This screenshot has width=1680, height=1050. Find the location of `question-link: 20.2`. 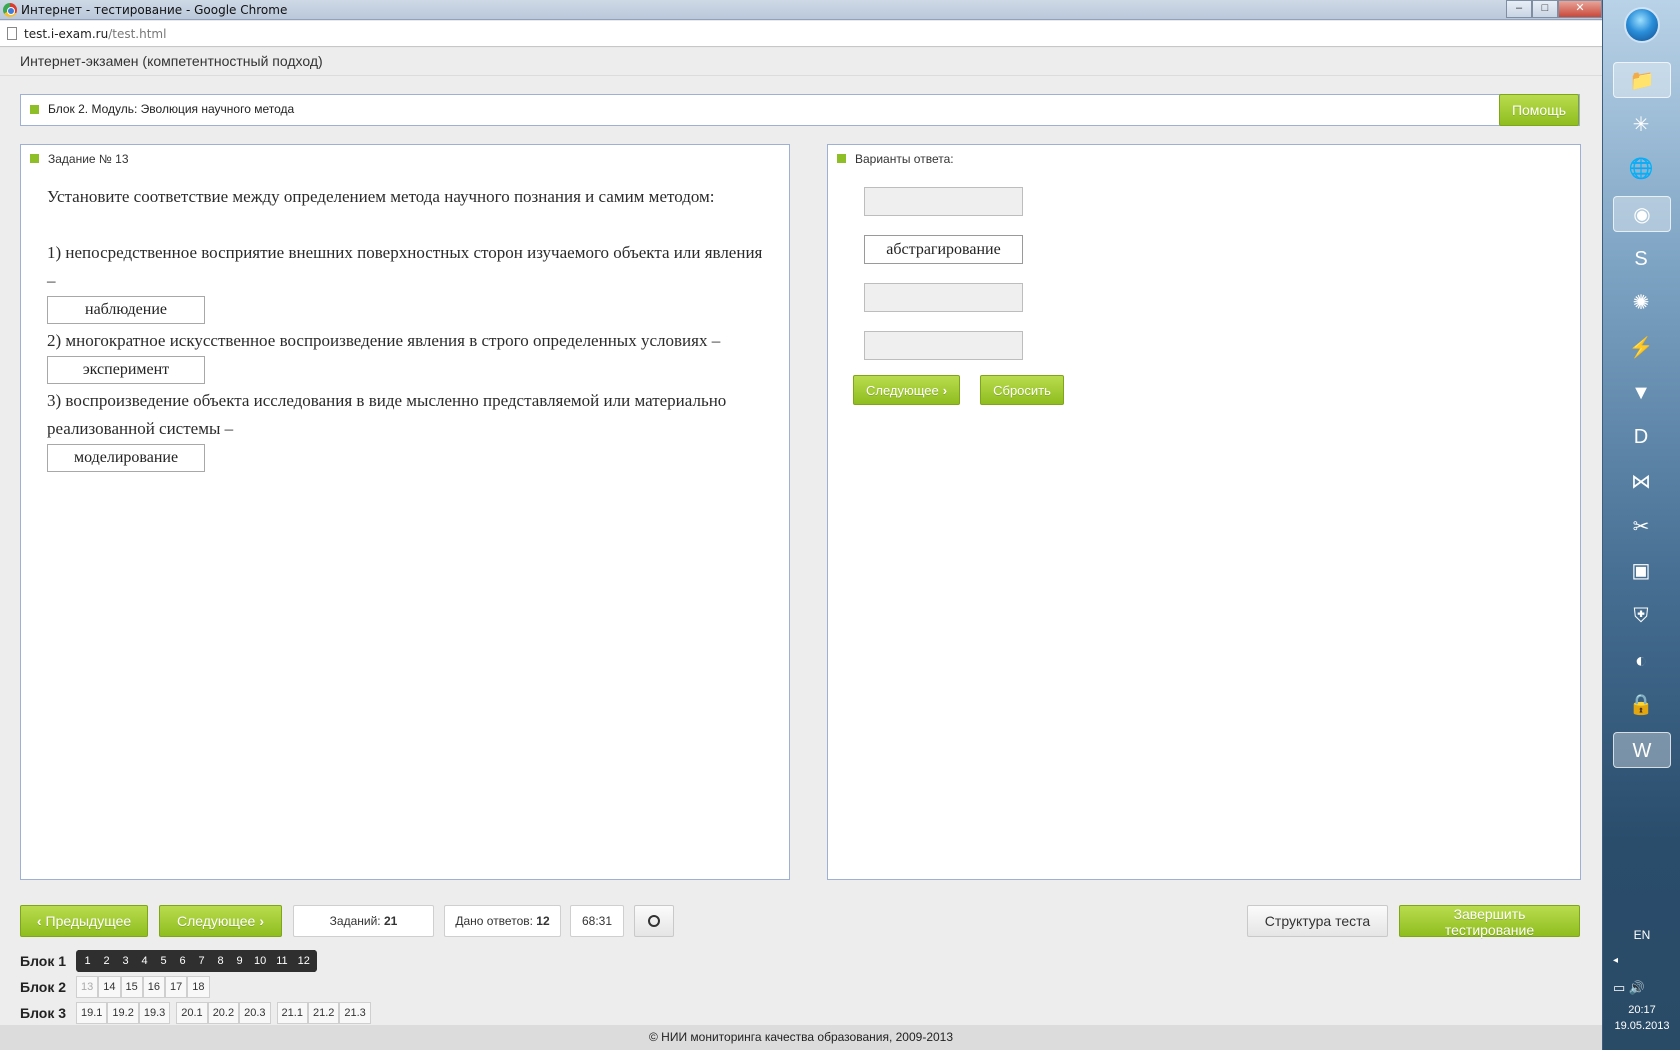

question-link: 20.2 is located at coordinates (223, 1013).